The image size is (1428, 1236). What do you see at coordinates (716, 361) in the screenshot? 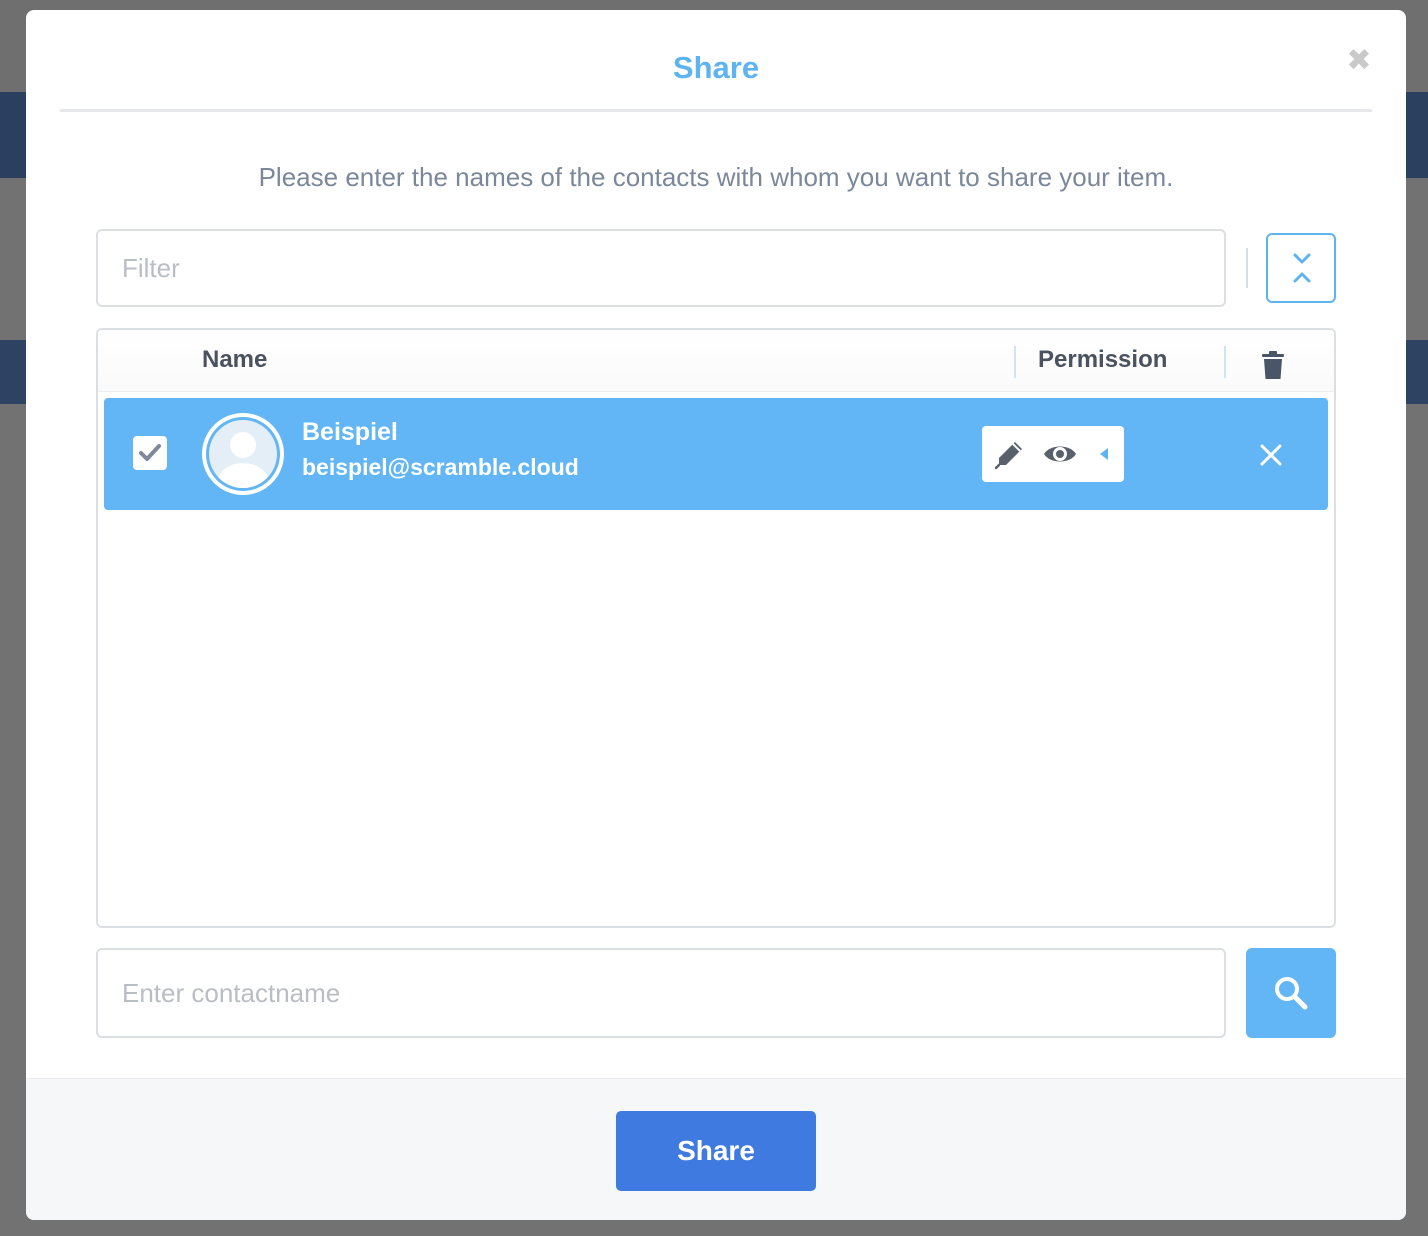
I see `table-header: Name Permission` at bounding box center [716, 361].